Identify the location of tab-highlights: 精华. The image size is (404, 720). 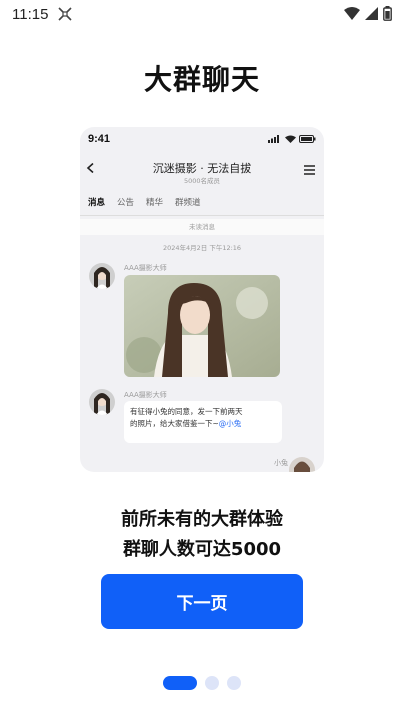
(154, 202).